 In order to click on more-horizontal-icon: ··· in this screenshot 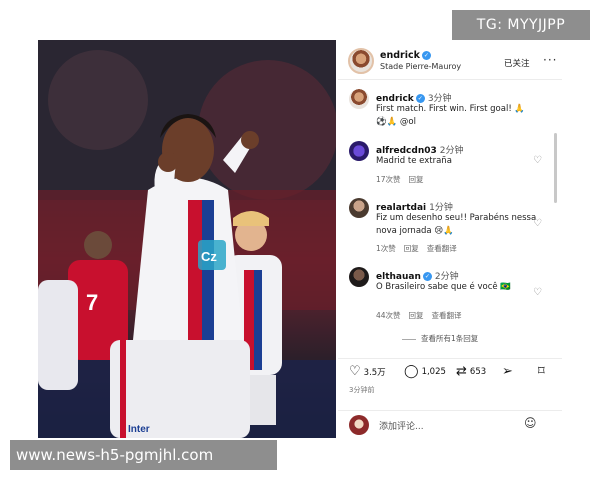, I will do `click(550, 60)`.